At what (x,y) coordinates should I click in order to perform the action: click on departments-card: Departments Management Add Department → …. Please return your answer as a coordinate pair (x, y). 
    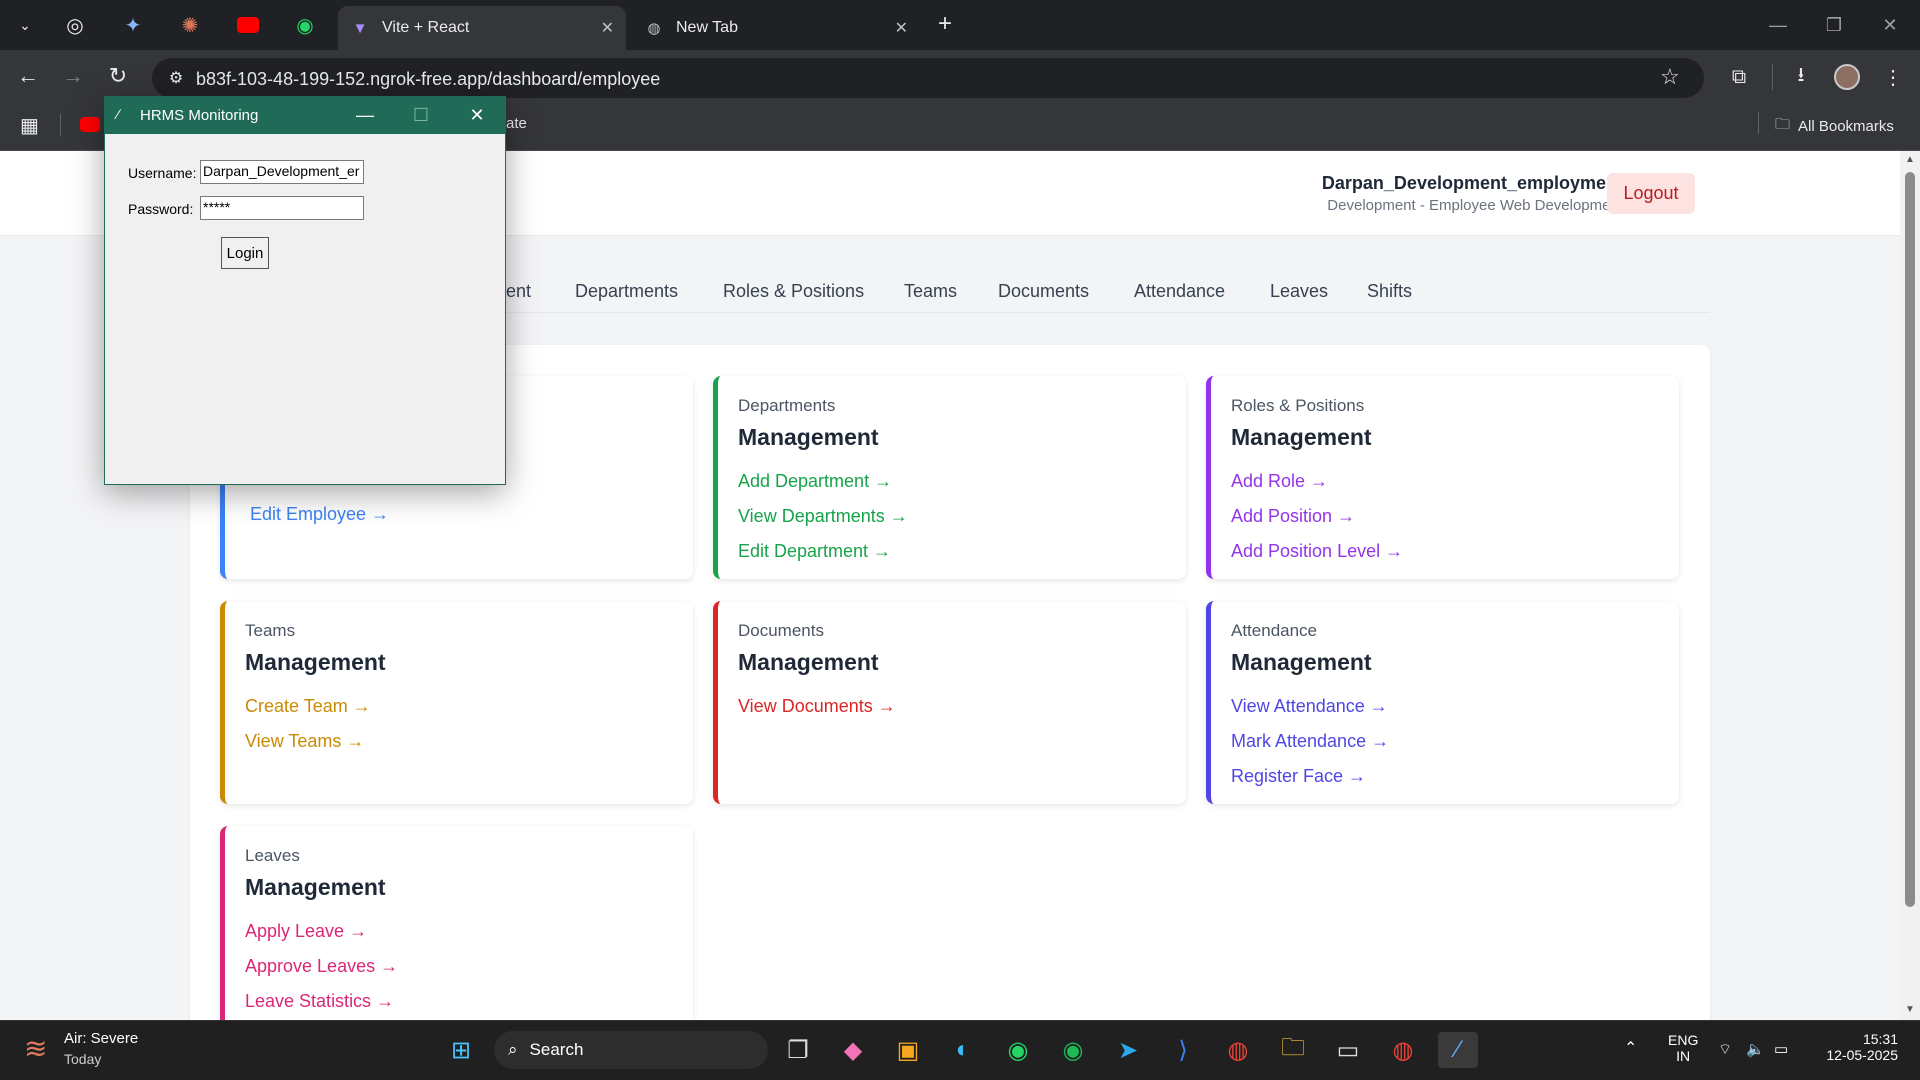
    Looking at the image, I should click on (949, 477).